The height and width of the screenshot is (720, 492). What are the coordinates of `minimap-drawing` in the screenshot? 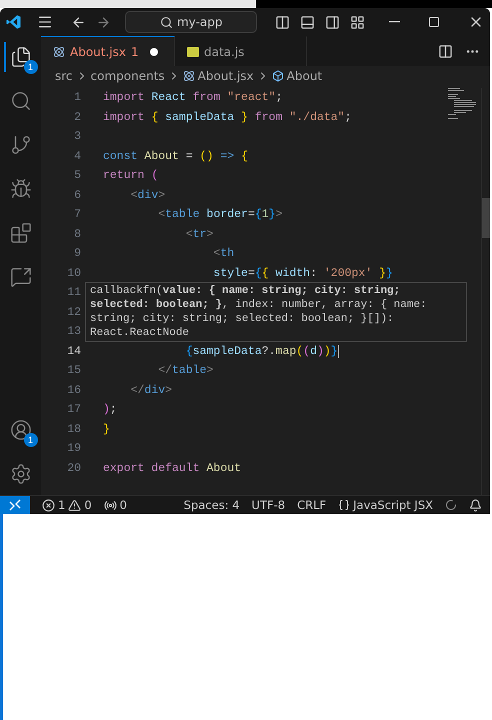 It's located at (461, 104).